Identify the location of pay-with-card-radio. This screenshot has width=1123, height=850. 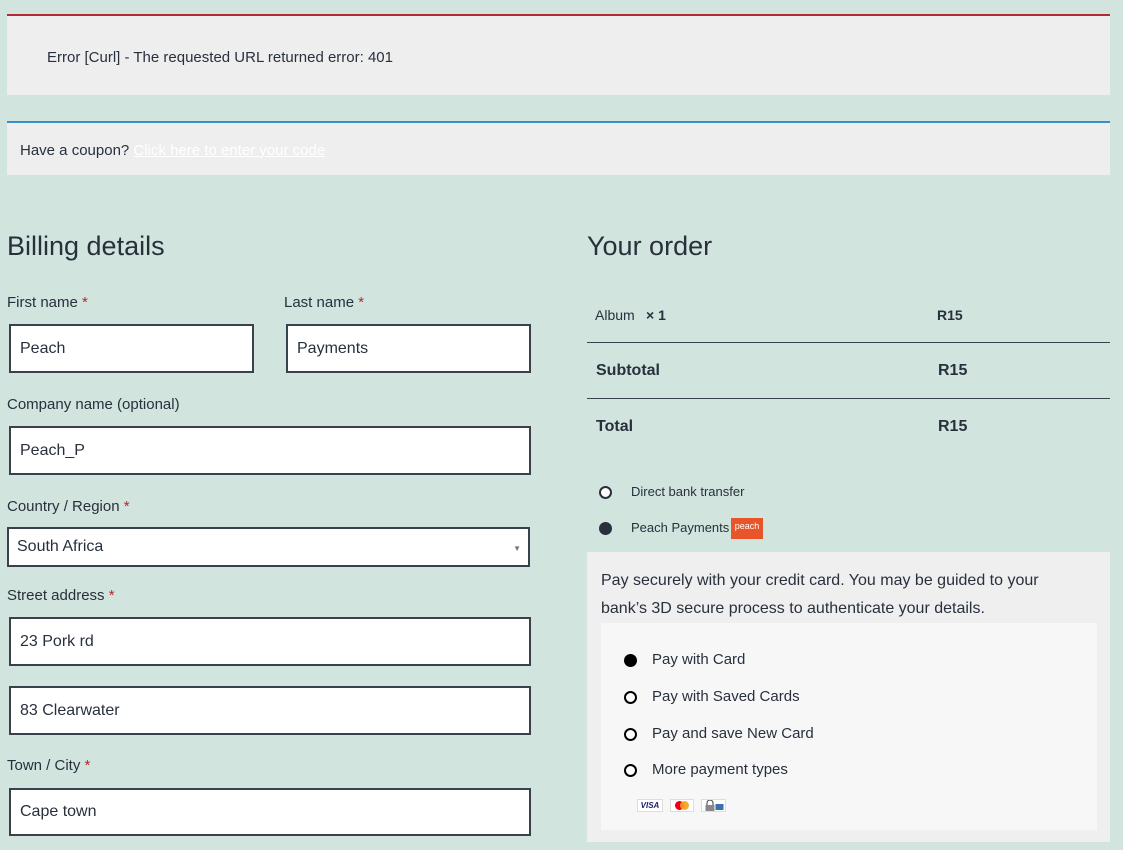
(630, 660).